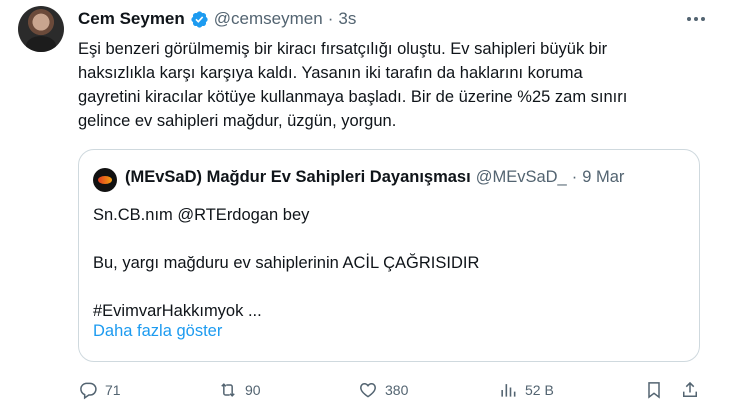 Image resolution: width=730 pixels, height=420 pixels. I want to click on views-count: 52 B, so click(539, 390).